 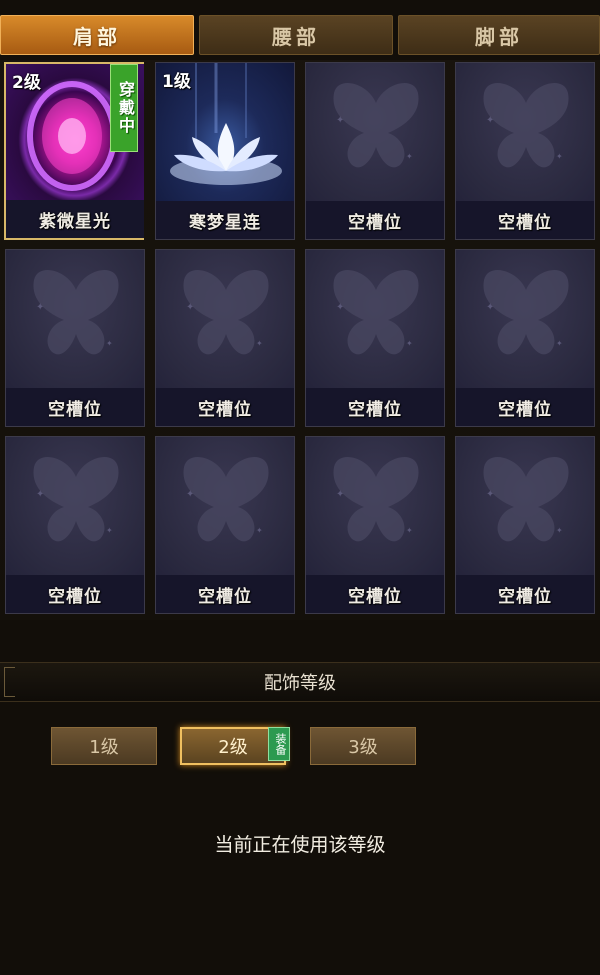 What do you see at coordinates (499, 35) in the screenshot?
I see `tab-feet: 脚部` at bounding box center [499, 35].